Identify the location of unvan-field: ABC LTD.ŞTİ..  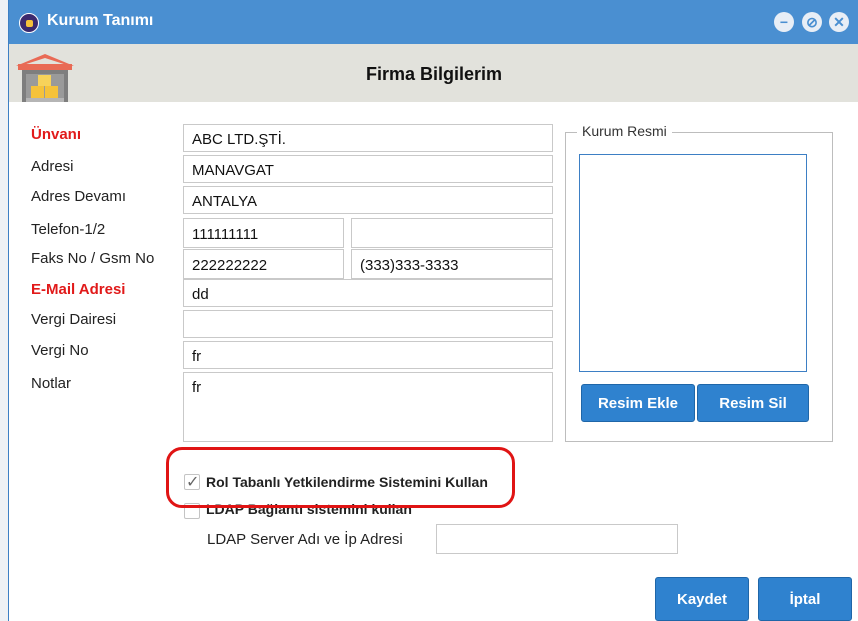
(368, 138).